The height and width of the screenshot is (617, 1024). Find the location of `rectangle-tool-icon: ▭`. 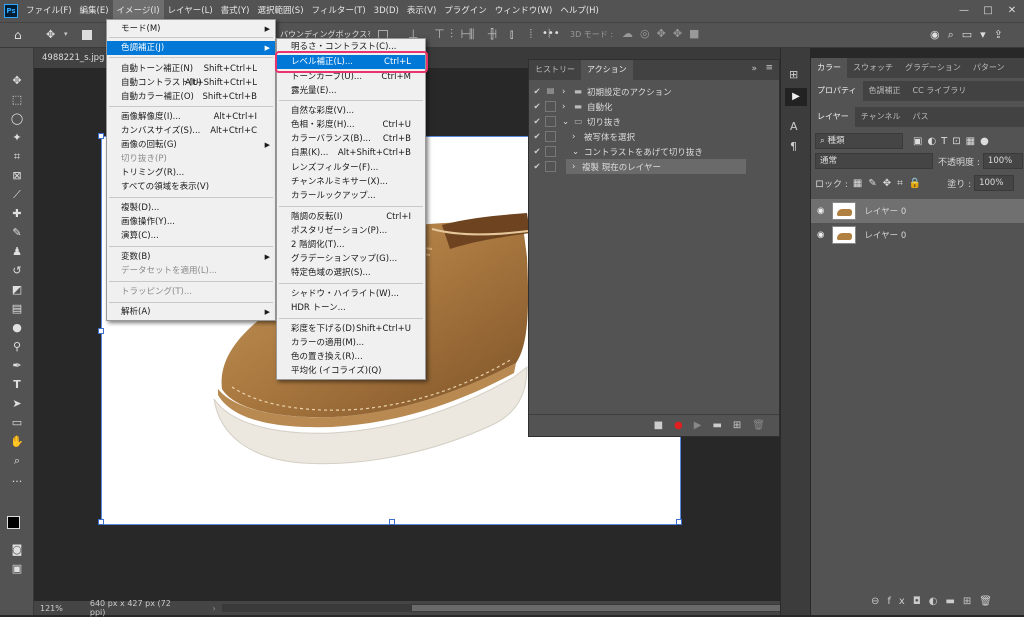

rectangle-tool-icon: ▭ is located at coordinates (17, 423).